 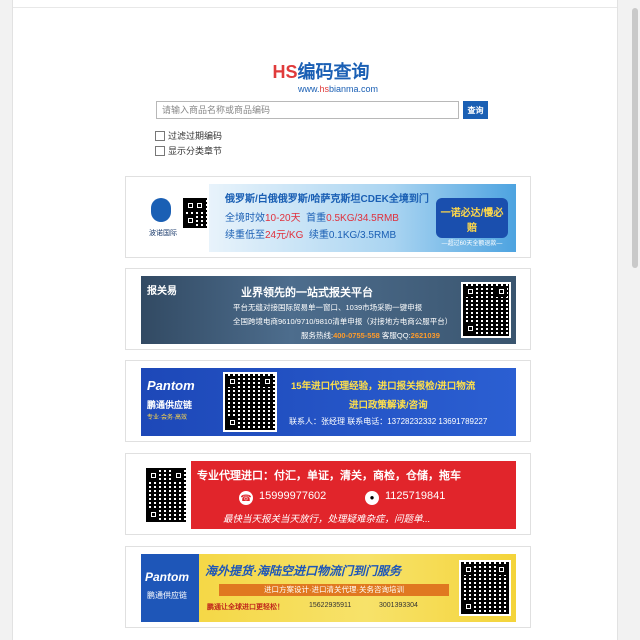 I want to click on logo-title: 编码查询, so click(x=333, y=72).